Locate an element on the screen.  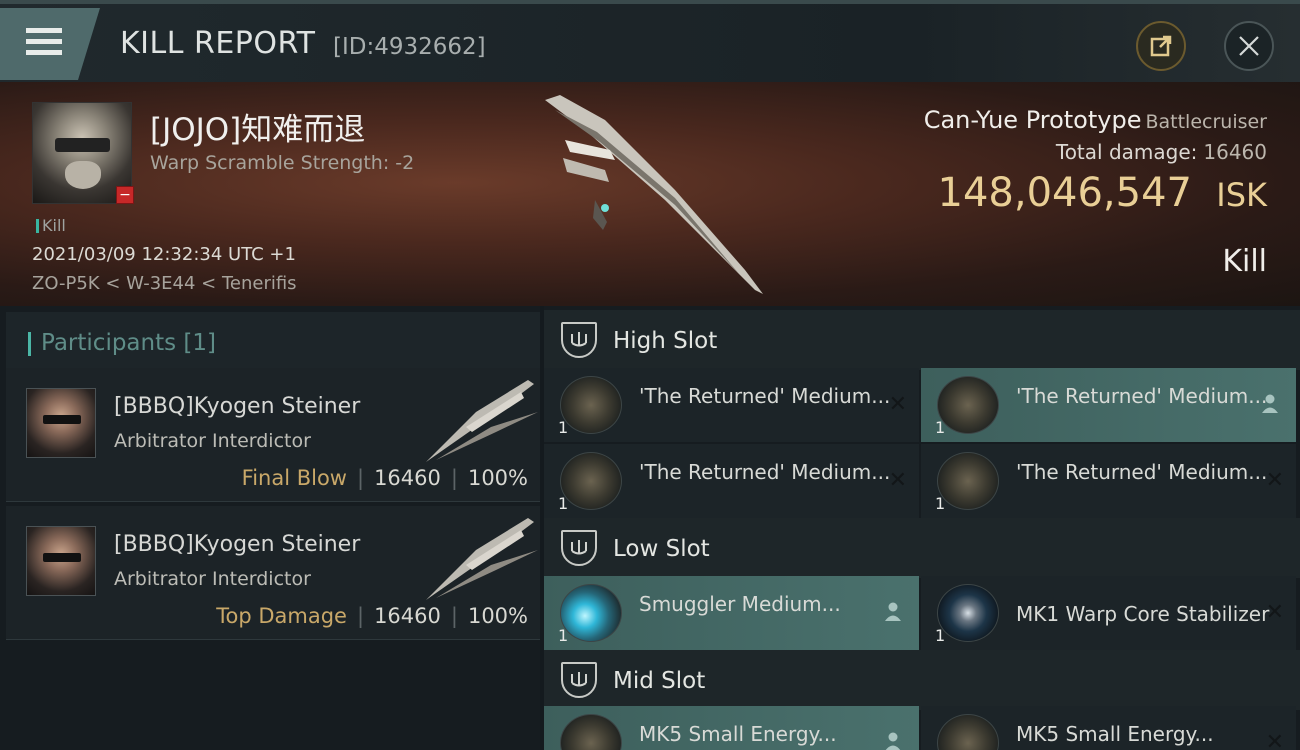
isk-unit: ISK is located at coordinates (1241, 195).